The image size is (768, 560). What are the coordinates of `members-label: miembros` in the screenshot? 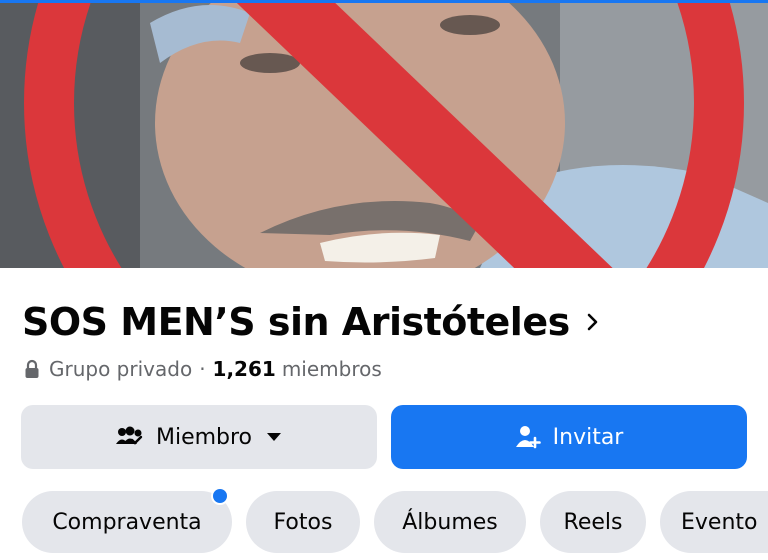 It's located at (332, 369).